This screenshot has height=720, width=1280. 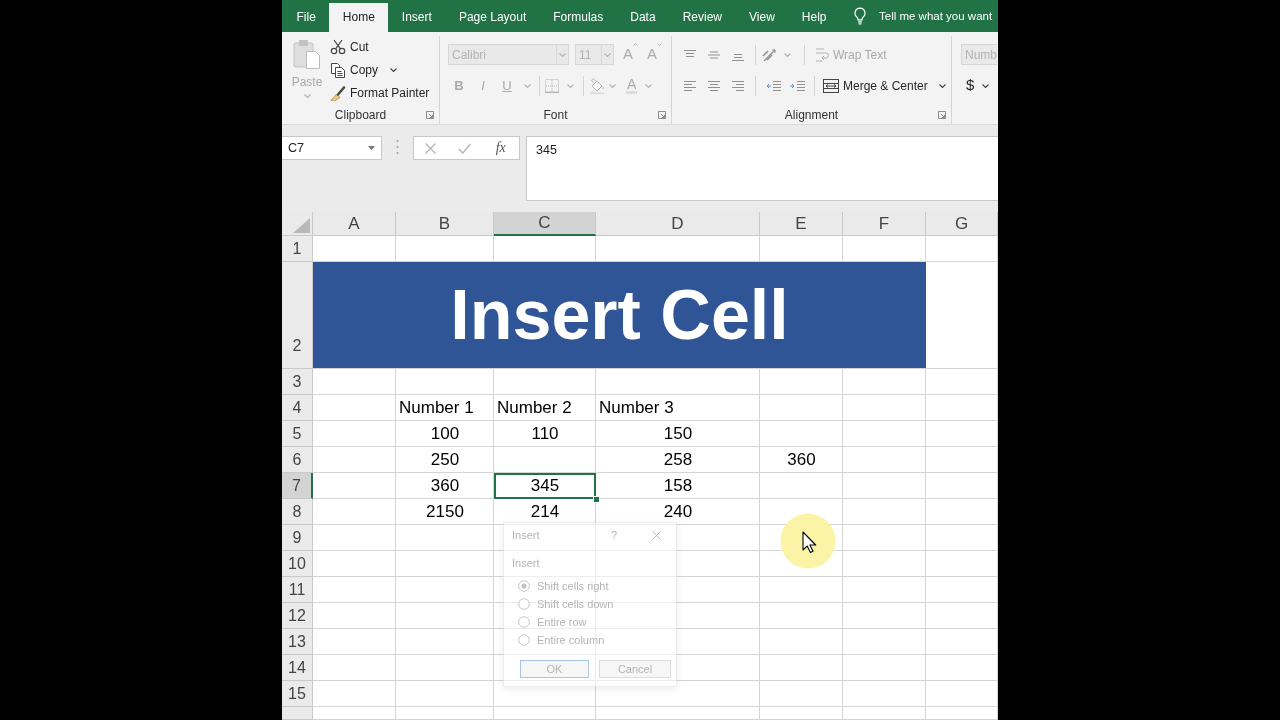 I want to click on merge-center-button: Merge & Center, so click(x=875, y=85).